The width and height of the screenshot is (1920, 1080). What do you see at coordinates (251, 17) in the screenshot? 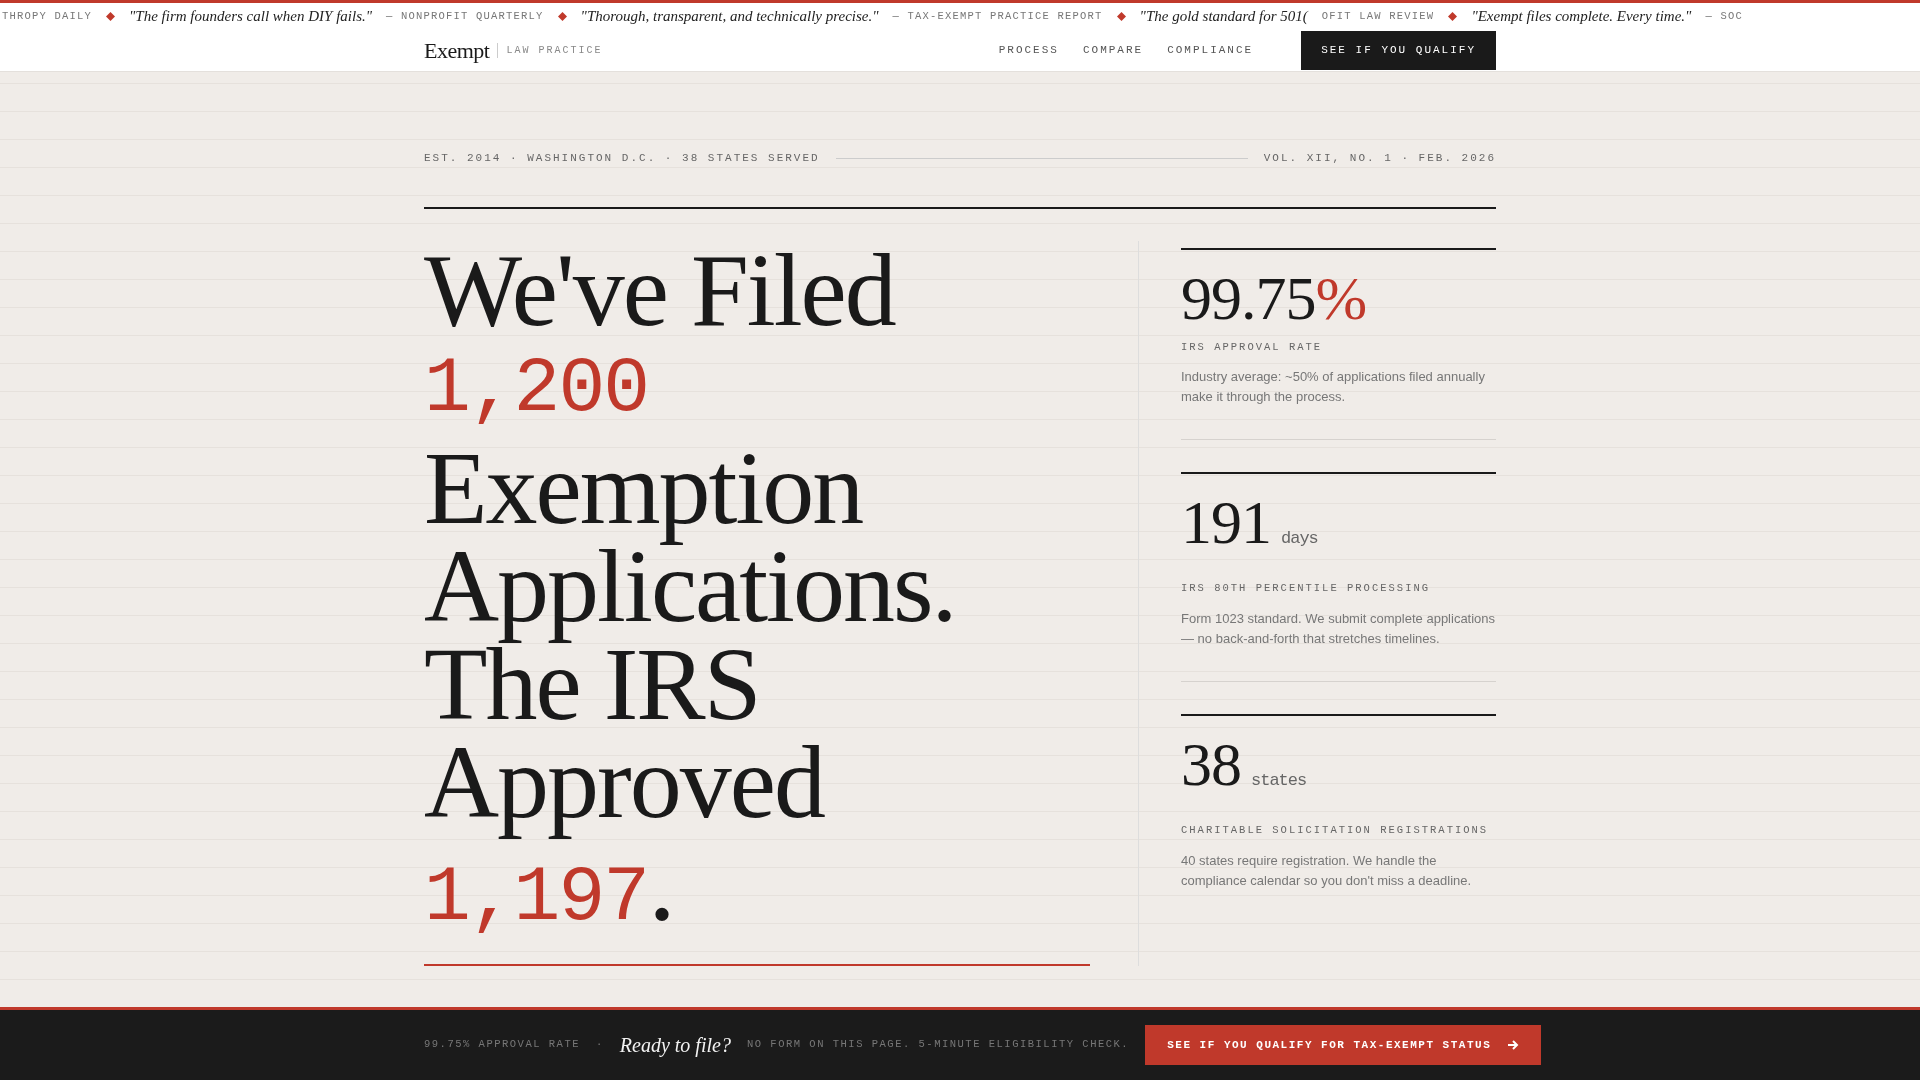
I see `testimonial-quote: "The firm founders call when DIY fails."` at bounding box center [251, 17].